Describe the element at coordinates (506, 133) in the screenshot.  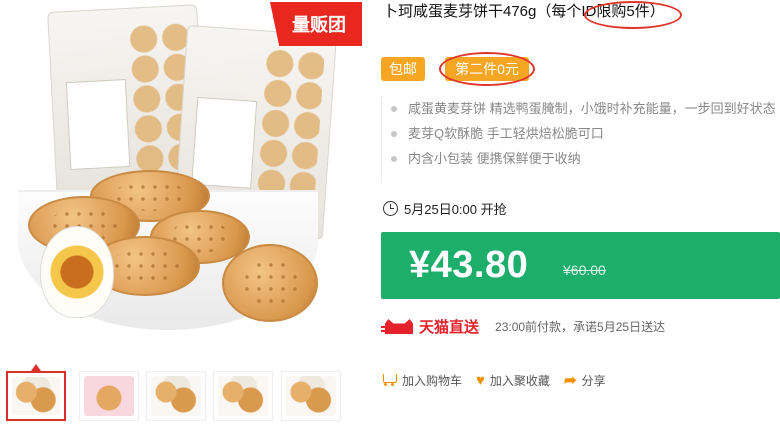
I see `feature-text: 麦芽Q软酥脆 手工轻烘焙松脆可口` at that location.